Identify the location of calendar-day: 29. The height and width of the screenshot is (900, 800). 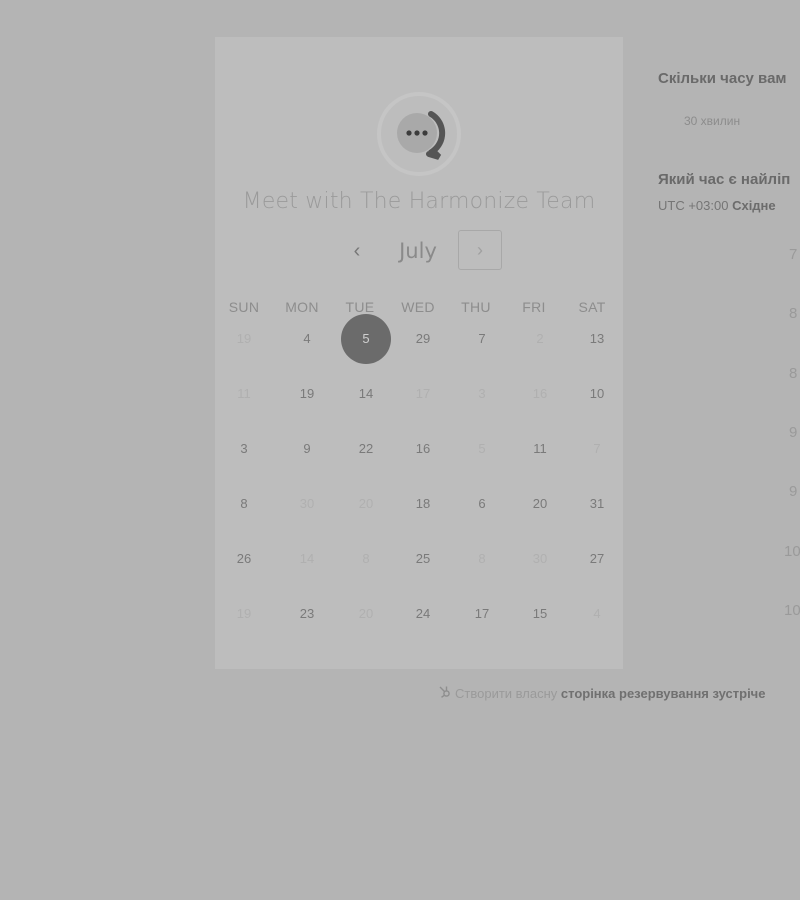
(423, 339).